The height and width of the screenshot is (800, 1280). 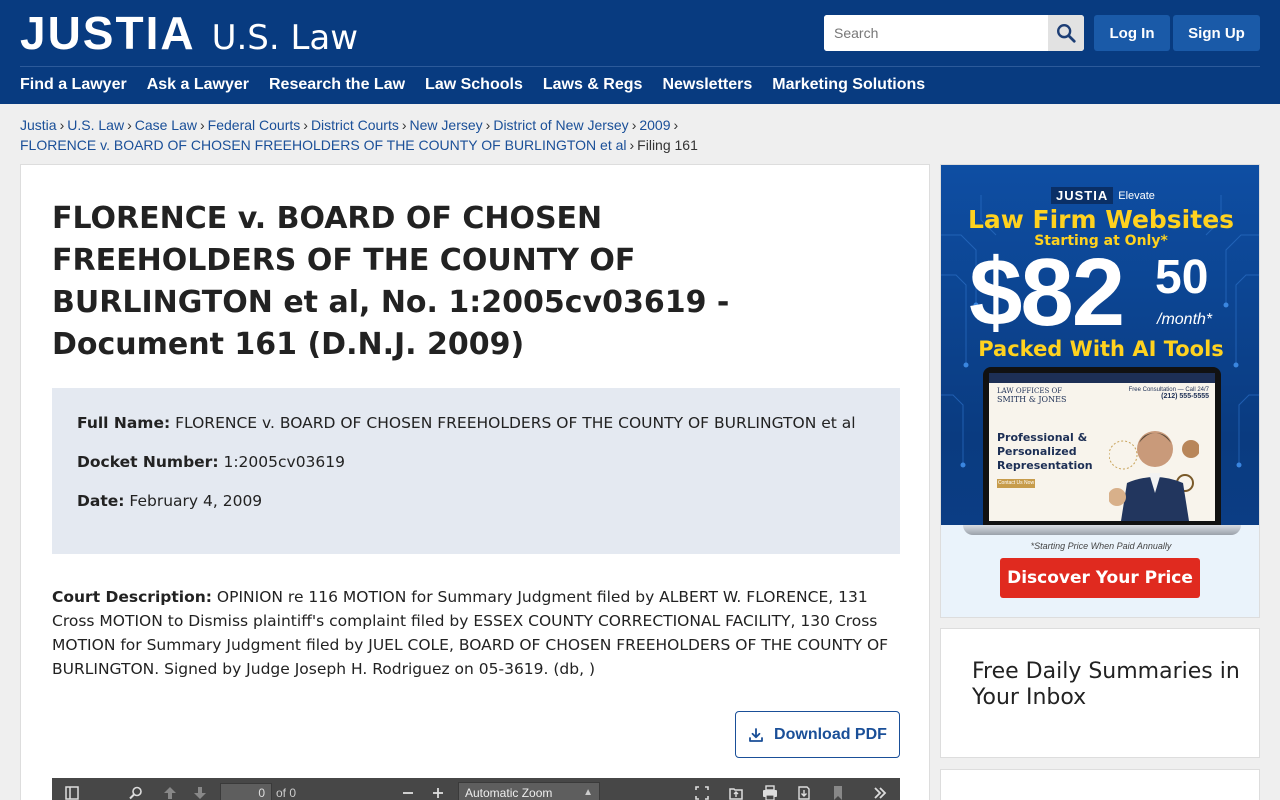 I want to click on date-label: Date:, so click(x=101, y=501).